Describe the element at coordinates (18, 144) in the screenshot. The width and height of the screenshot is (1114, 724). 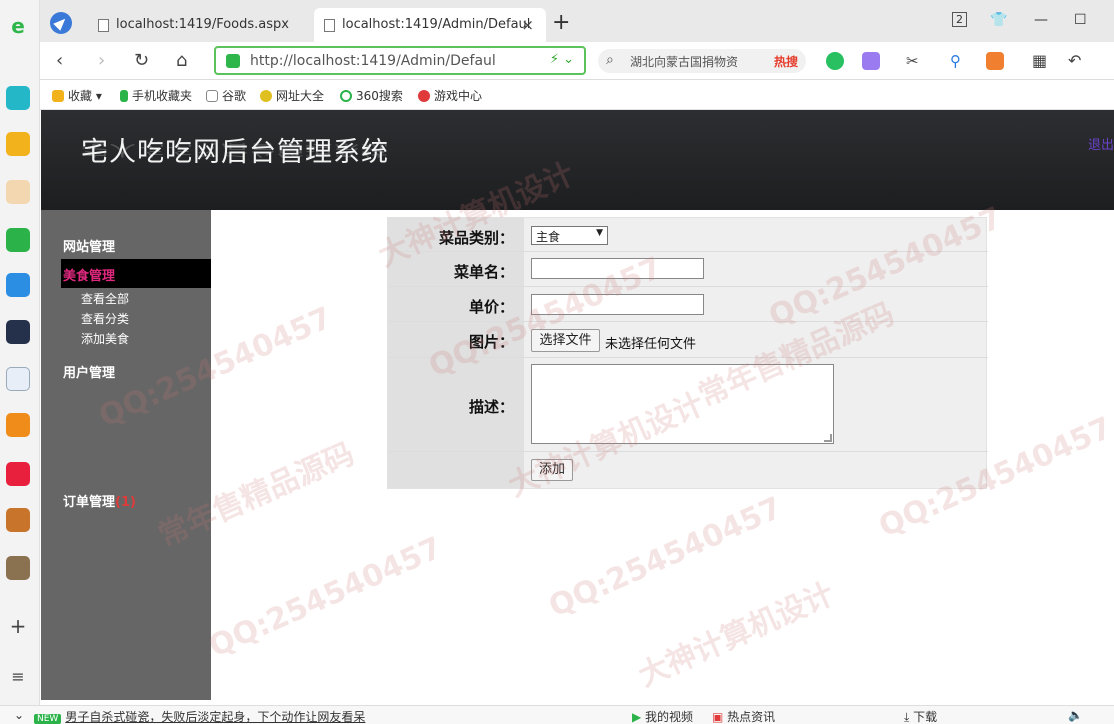
I see `star-app-icon` at that location.